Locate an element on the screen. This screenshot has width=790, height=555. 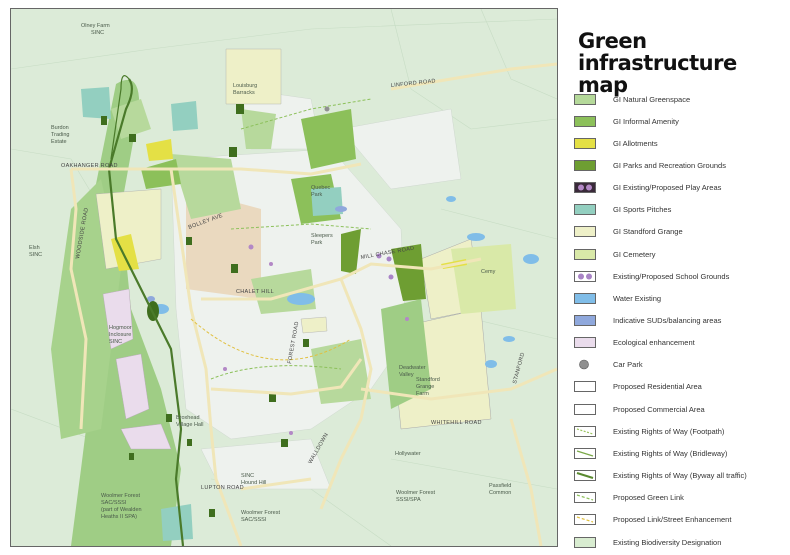
legend-item: GI Sports Pitches is located at coordinates (622, 210).